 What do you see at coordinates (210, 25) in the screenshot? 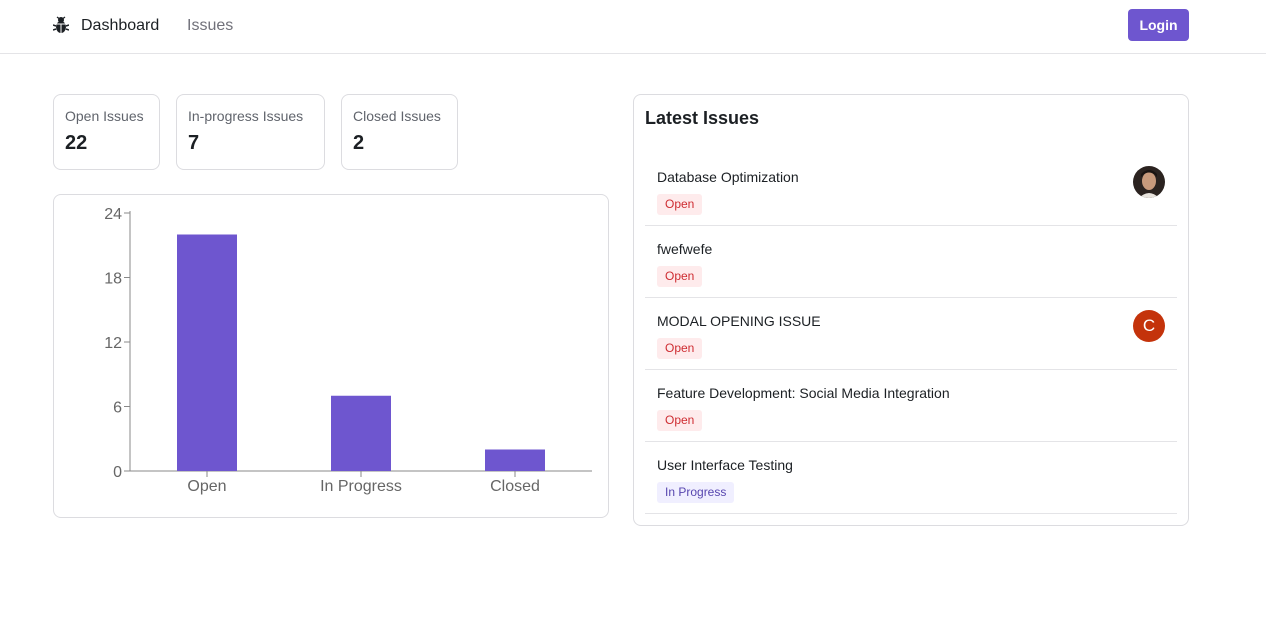
I see `nav-link-issues: Issues` at bounding box center [210, 25].